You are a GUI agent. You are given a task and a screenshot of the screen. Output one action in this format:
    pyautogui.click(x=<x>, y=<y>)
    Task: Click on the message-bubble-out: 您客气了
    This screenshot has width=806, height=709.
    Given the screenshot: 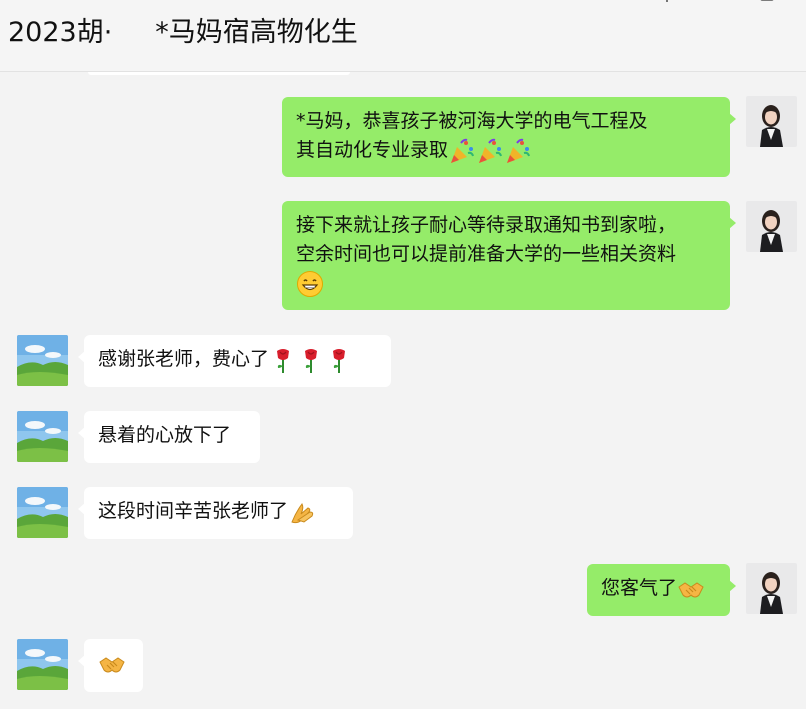 What is the action you would take?
    pyautogui.click(x=661, y=590)
    